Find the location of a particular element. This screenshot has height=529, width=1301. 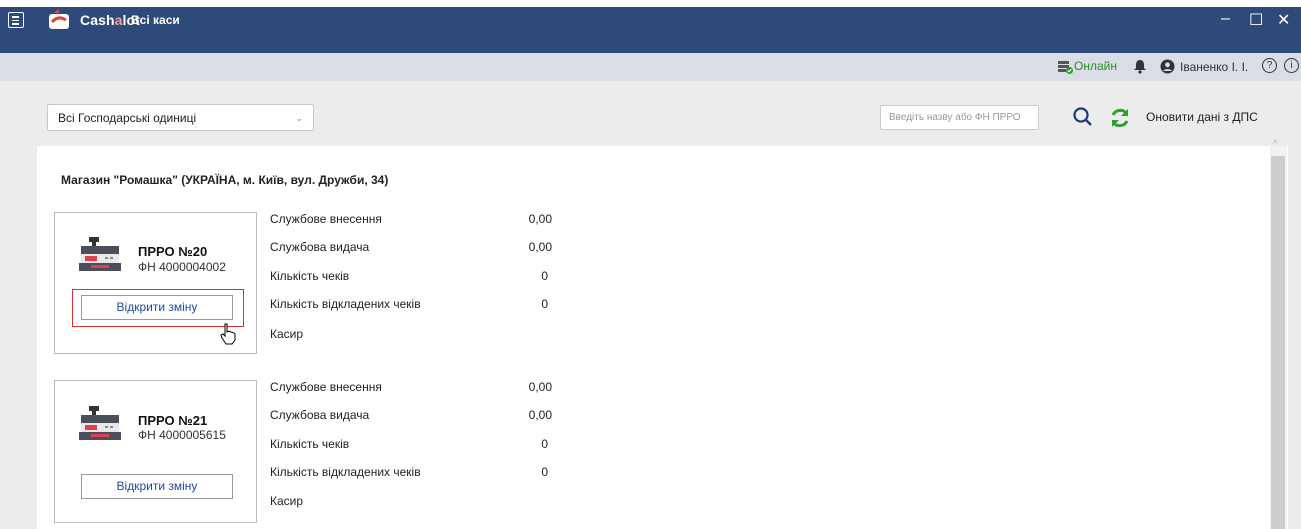

cashalot-logo-icon is located at coordinates (59, 19).